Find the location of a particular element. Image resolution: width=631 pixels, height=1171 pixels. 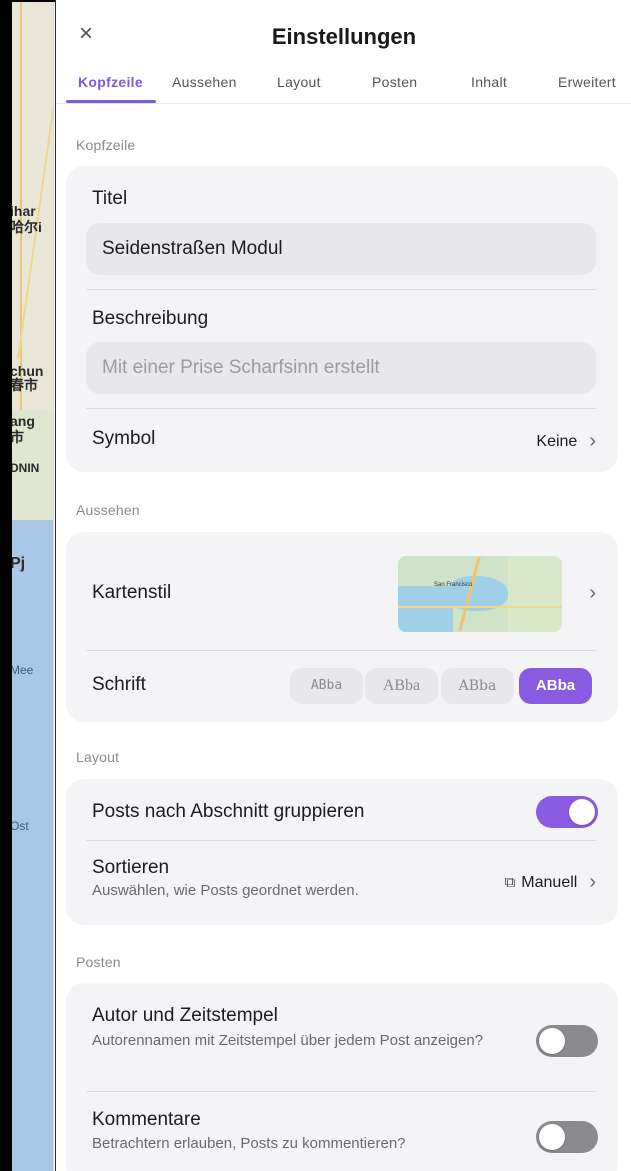

group-by-section-toggle is located at coordinates (567, 812).